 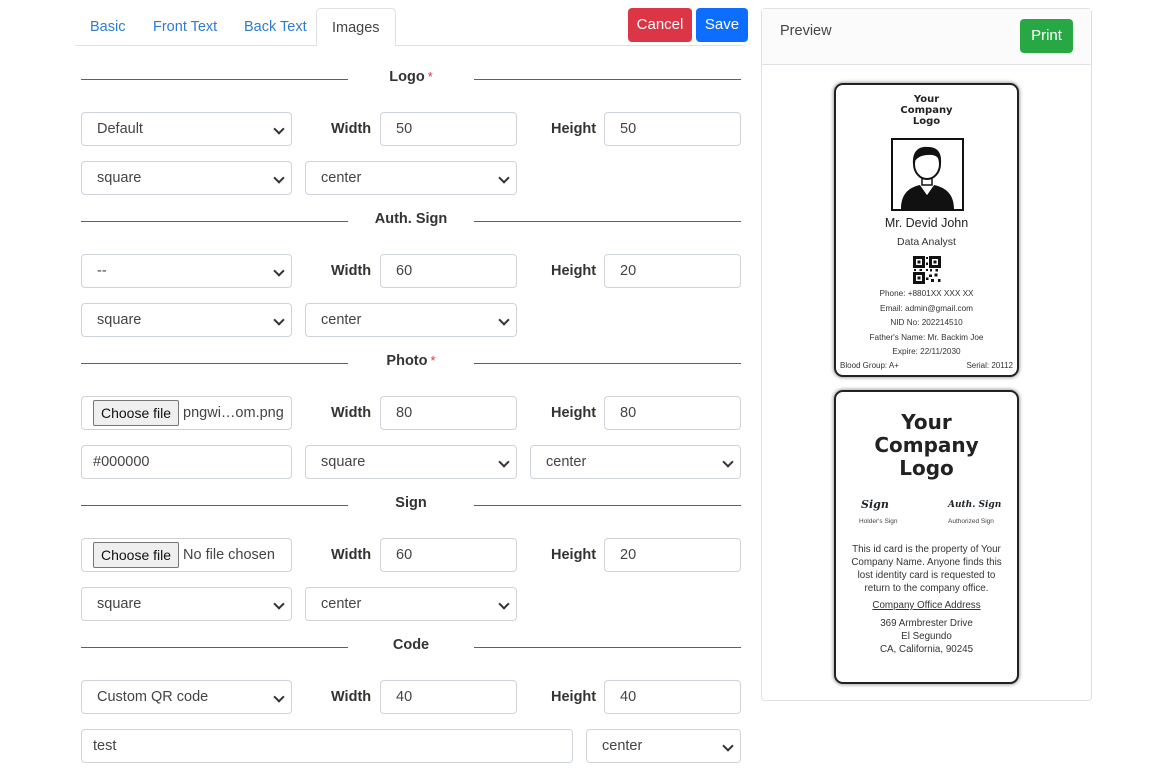 I want to click on photo-file-input: Choose file pngwi…om.png, so click(x=186, y=413).